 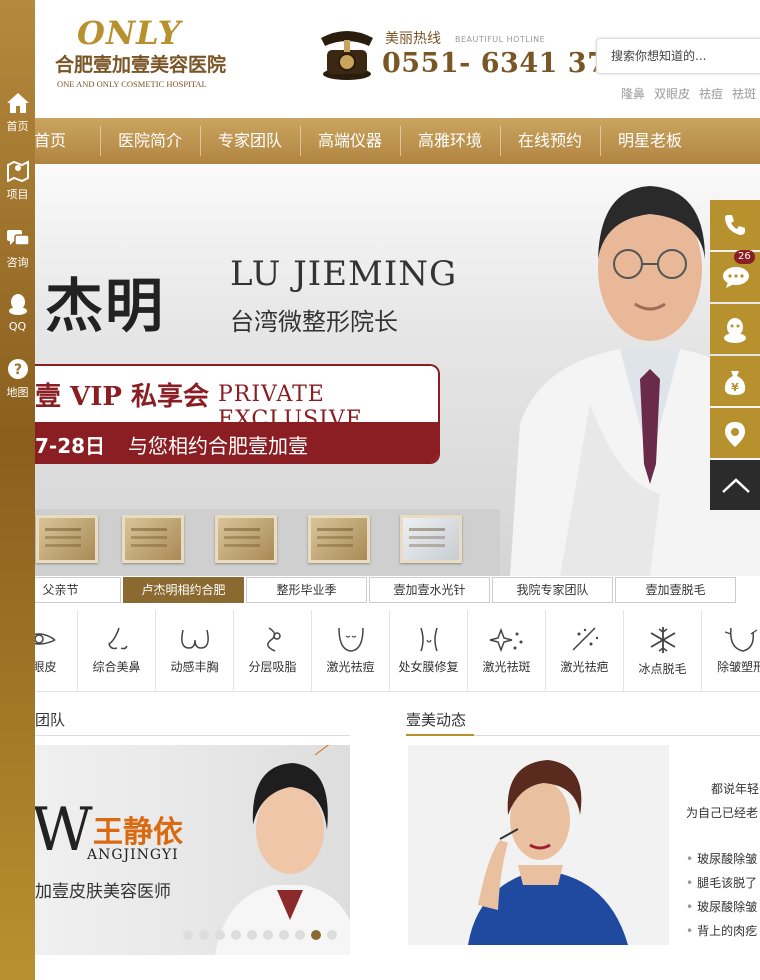 I want to click on chat-count-badge: 26, so click(x=744, y=257).